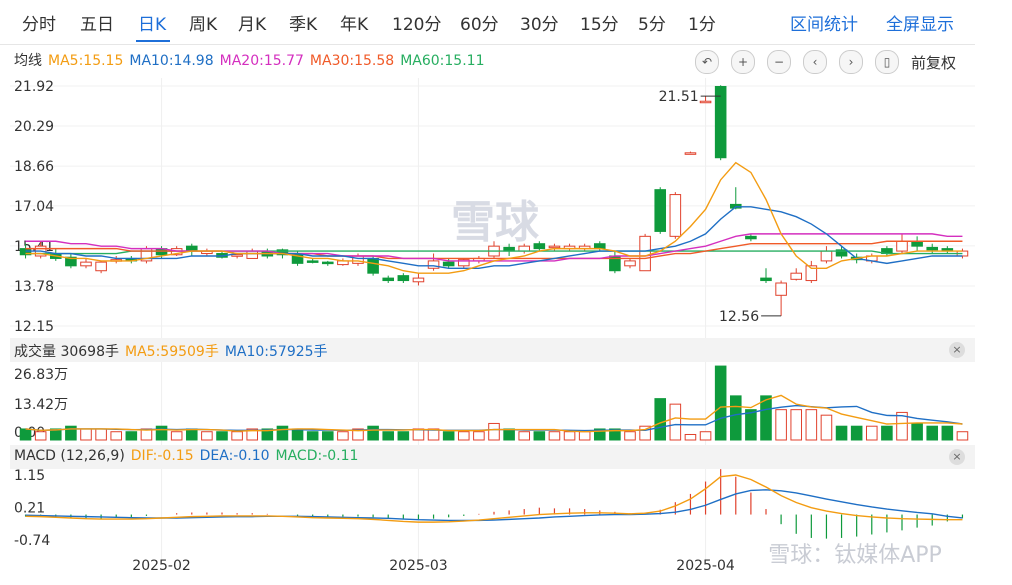 The width and height of the screenshot is (1012, 585). I want to click on volume_legend-item: MA5:59509手, so click(172, 352).